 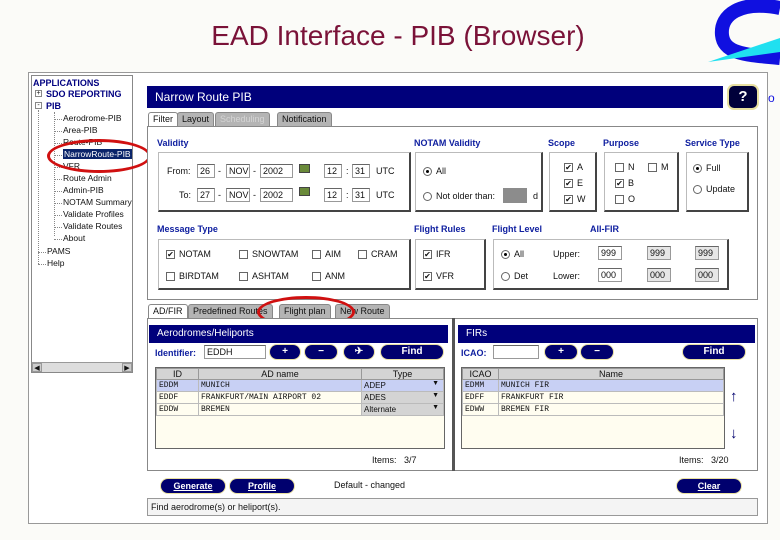 What do you see at coordinates (55, 263) in the screenshot?
I see `tree-item-help: Help` at bounding box center [55, 263].